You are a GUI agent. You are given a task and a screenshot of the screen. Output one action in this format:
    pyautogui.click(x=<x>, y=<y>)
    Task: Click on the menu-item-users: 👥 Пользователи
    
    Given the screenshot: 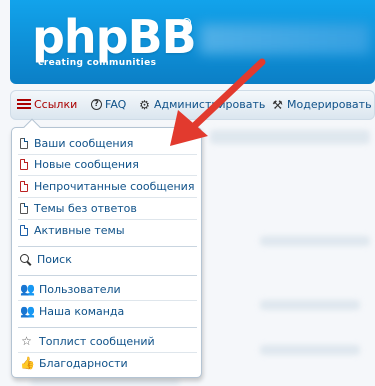 What is the action you would take?
    pyautogui.click(x=107, y=289)
    